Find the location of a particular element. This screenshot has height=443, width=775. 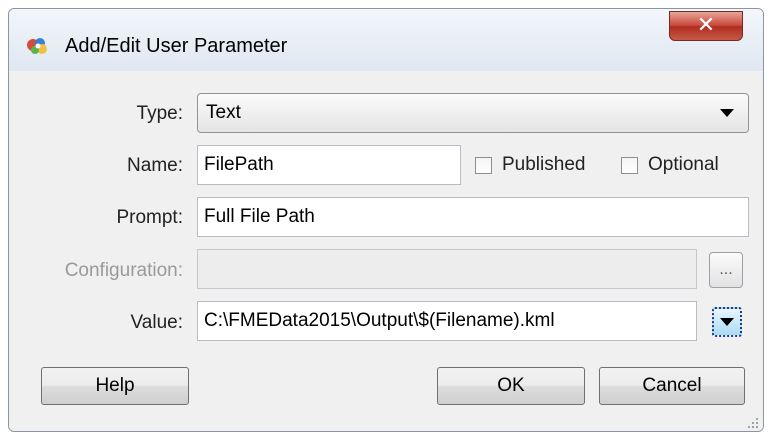

value-options-button is located at coordinates (727, 322).